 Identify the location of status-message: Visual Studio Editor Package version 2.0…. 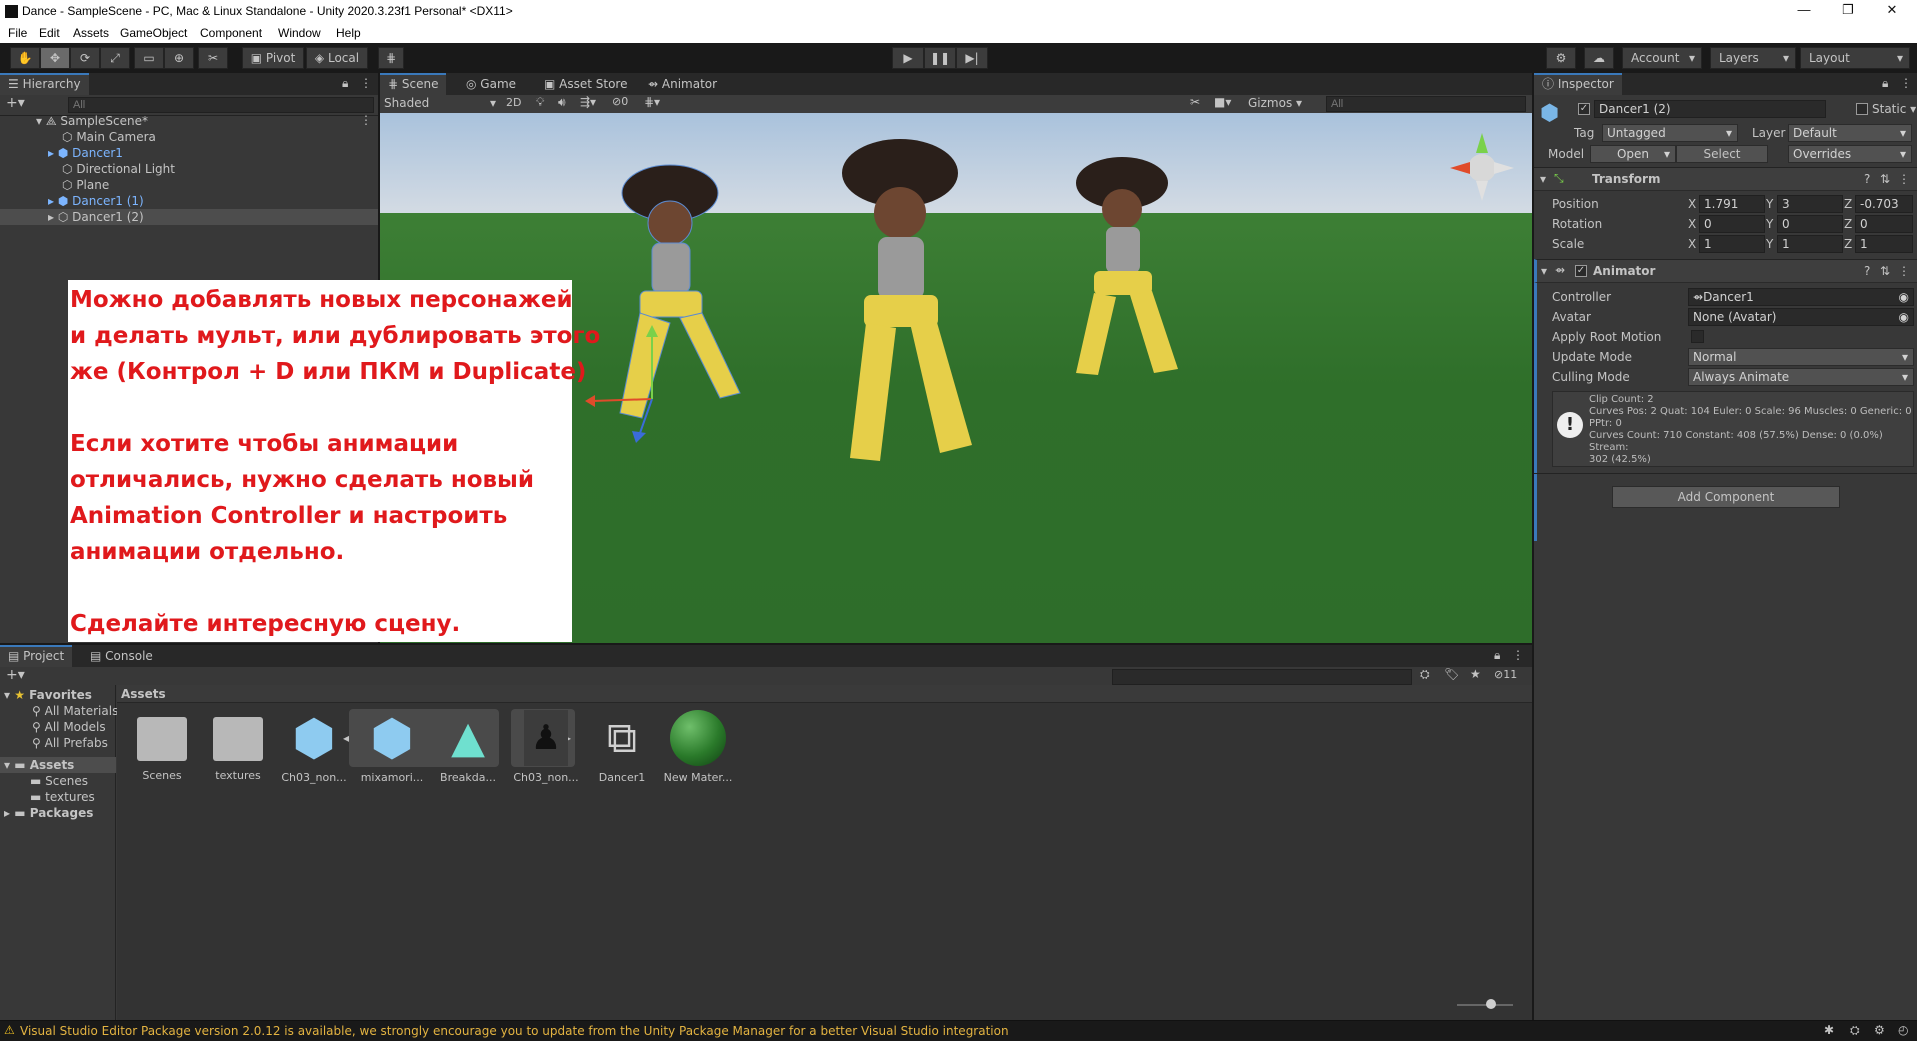
(514, 1031).